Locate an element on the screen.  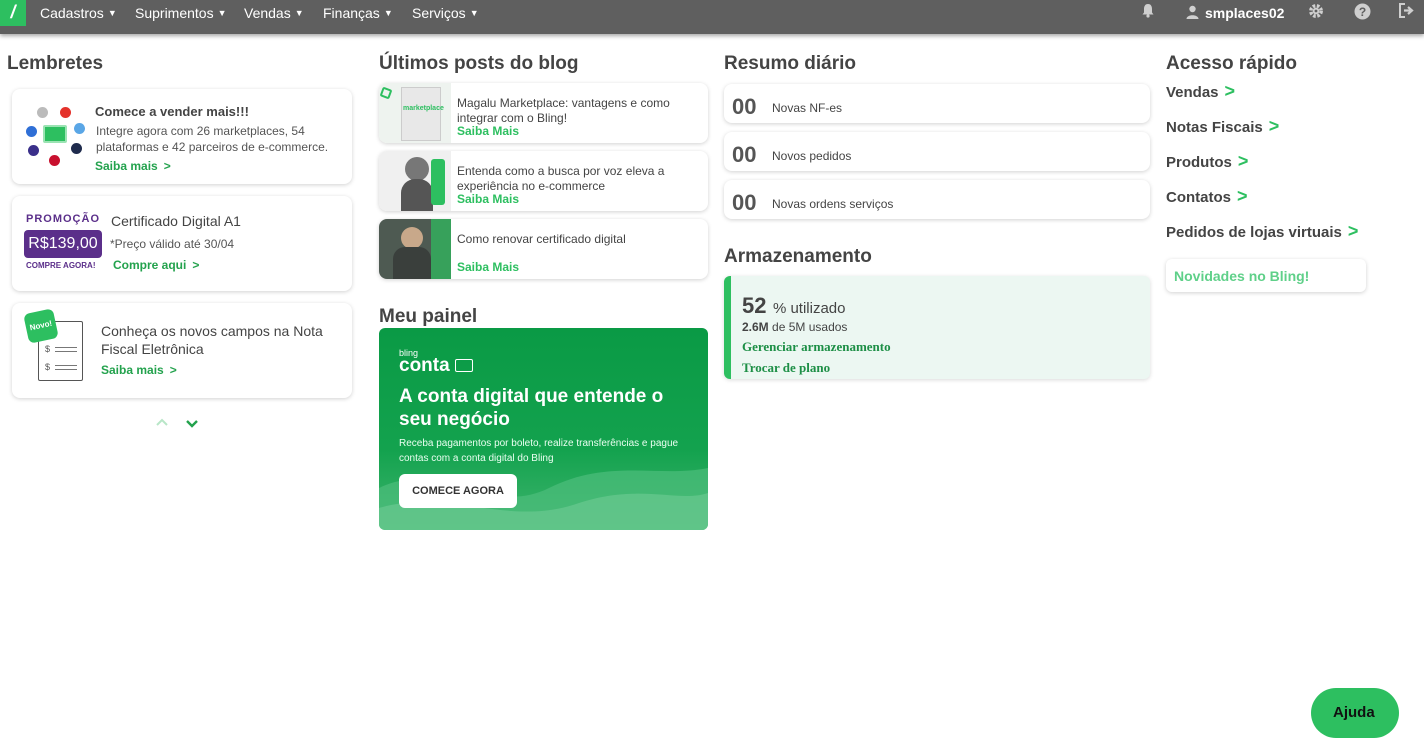
quick-link-pedidos-lojas: Pedidos de lojas virtuais > is located at coordinates (1262, 231).